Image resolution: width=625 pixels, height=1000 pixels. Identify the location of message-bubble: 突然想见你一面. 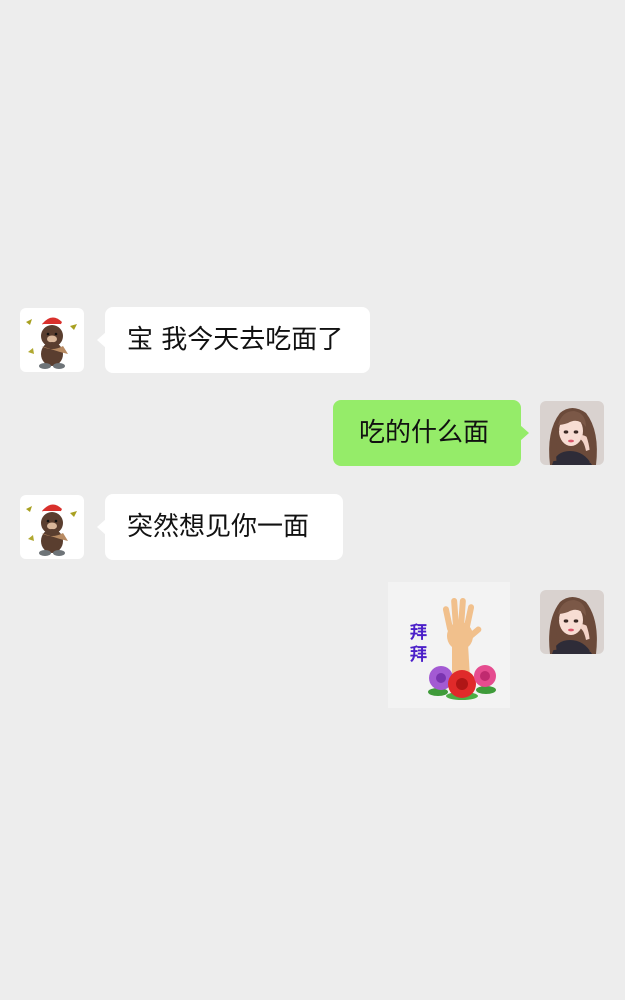
(220, 527).